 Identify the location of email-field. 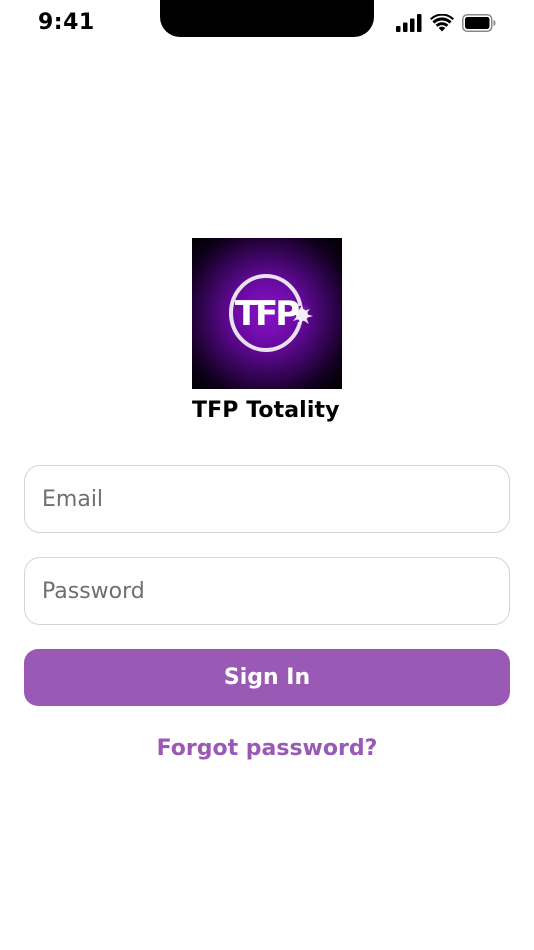
(267, 499).